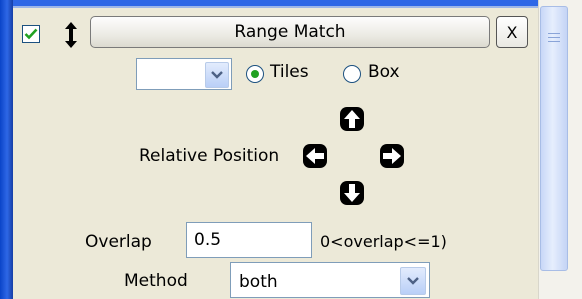 The width and height of the screenshot is (582, 299). I want to click on overlap-label: Overlap, so click(118, 242).